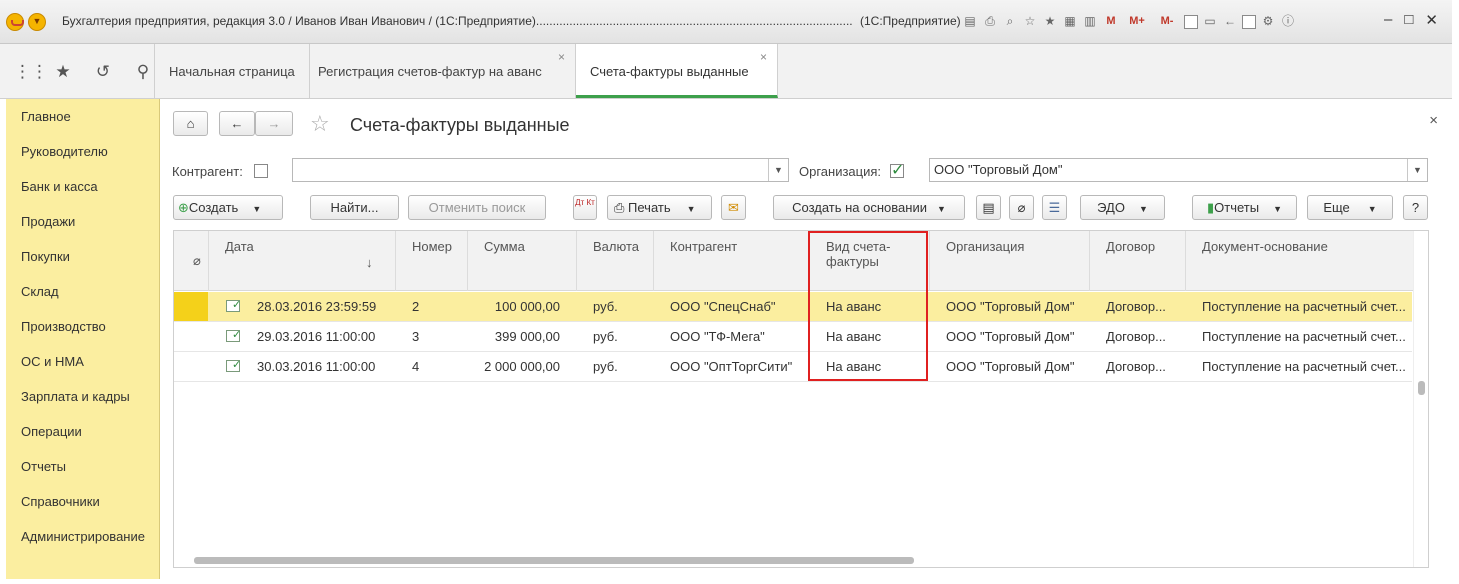 The height and width of the screenshot is (584, 1459). Describe the element at coordinates (82, 396) in the screenshot. I see `sidebar-item-payroll: Зарплата и кадры` at that location.